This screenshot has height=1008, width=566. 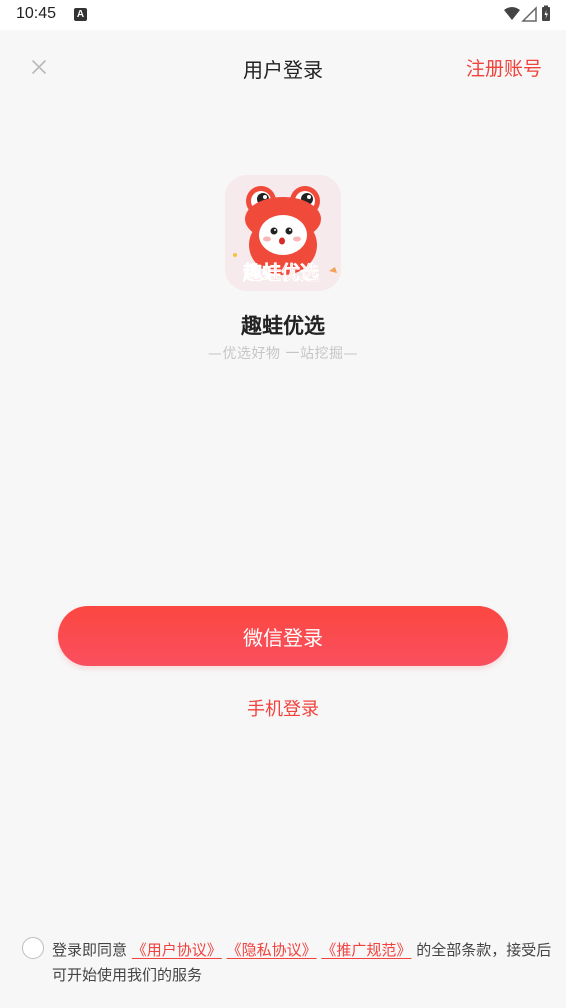 What do you see at coordinates (546, 13) in the screenshot?
I see `battery-icon` at bounding box center [546, 13].